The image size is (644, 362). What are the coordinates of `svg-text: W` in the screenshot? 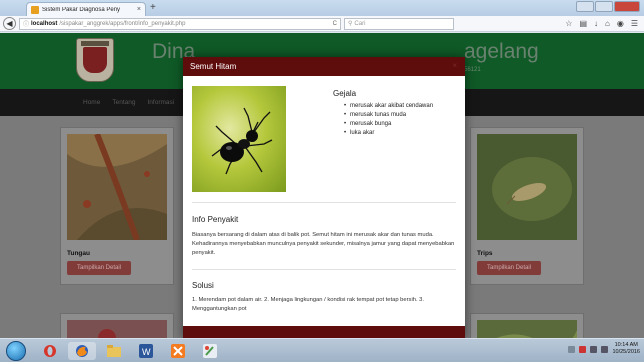 It's located at (146, 352).